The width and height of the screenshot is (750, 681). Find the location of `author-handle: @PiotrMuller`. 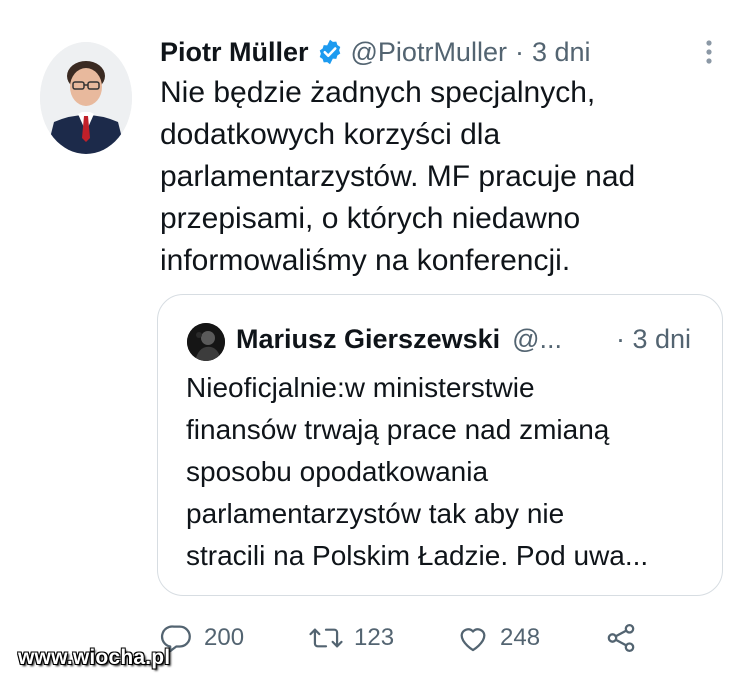

author-handle: @PiotrMuller is located at coordinates (429, 52).